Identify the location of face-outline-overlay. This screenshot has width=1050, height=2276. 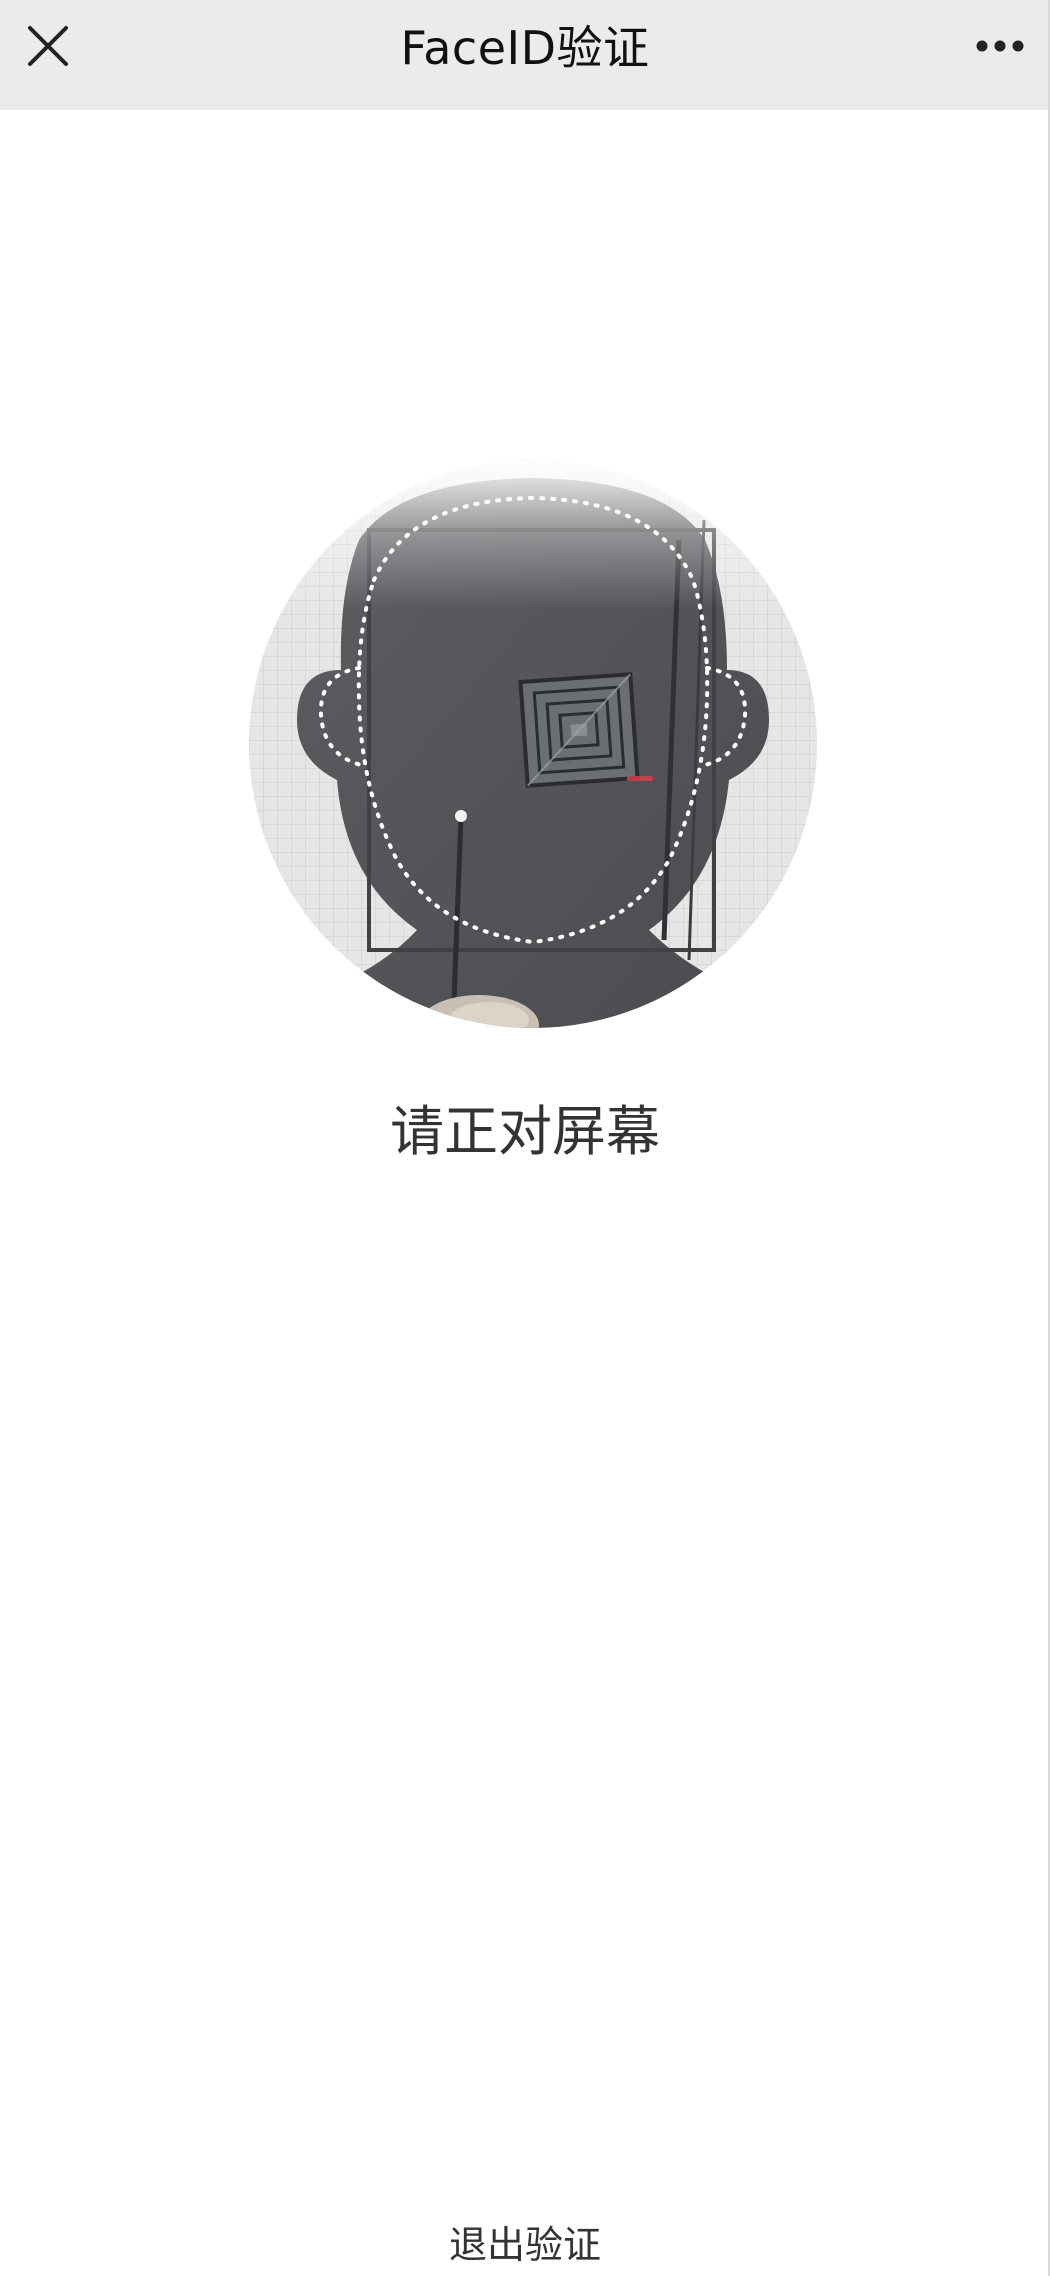
(533, 744).